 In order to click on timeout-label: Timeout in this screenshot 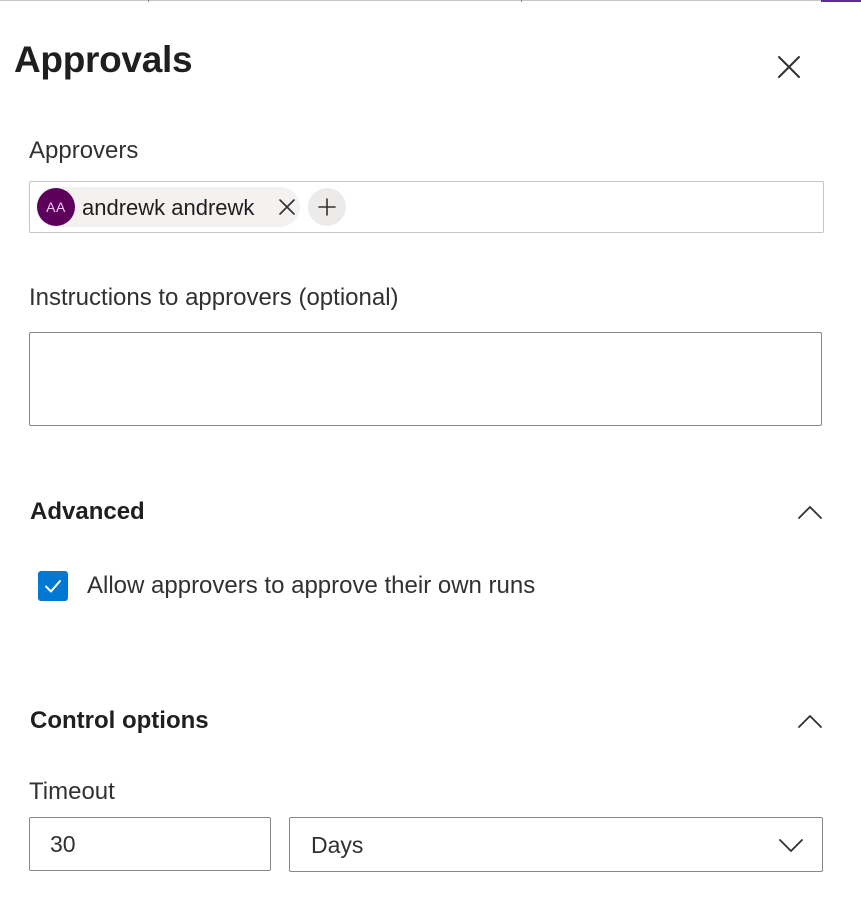, I will do `click(72, 791)`.